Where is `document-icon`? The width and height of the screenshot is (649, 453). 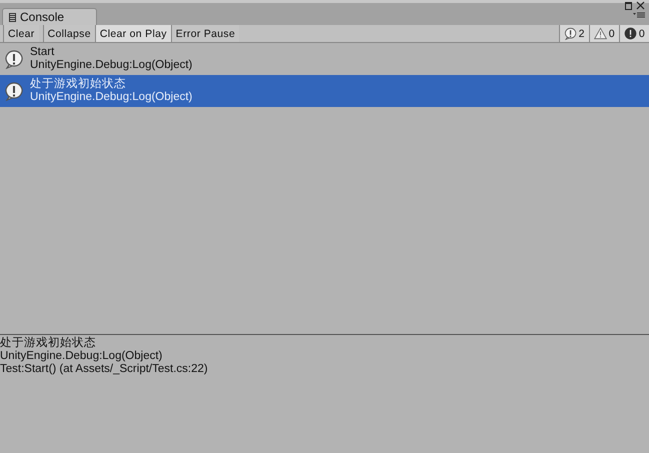
document-icon is located at coordinates (12, 17).